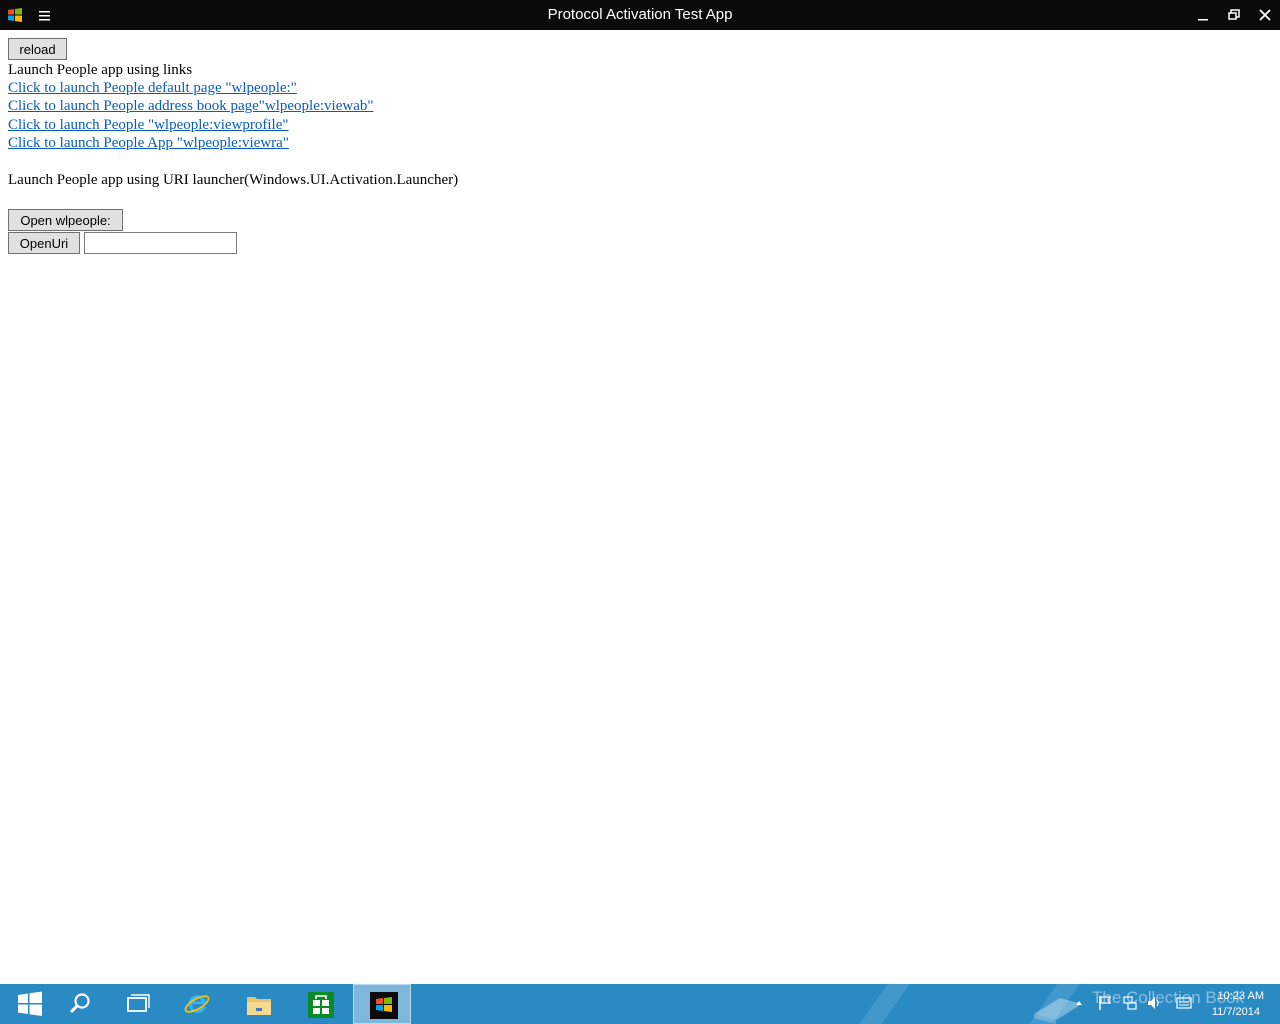 This screenshot has height=1024, width=1280. I want to click on system-tray, so click(1132, 1004).